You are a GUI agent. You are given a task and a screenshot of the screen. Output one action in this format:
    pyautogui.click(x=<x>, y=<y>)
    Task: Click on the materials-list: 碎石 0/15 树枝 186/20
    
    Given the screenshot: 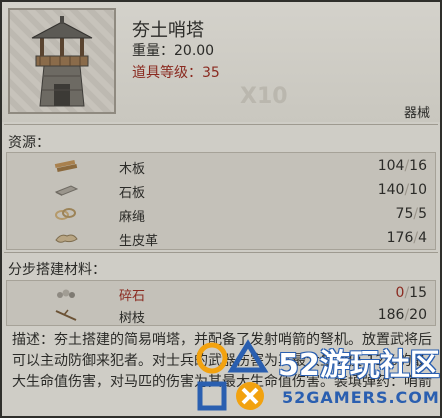 What is the action you would take?
    pyautogui.click(x=221, y=303)
    